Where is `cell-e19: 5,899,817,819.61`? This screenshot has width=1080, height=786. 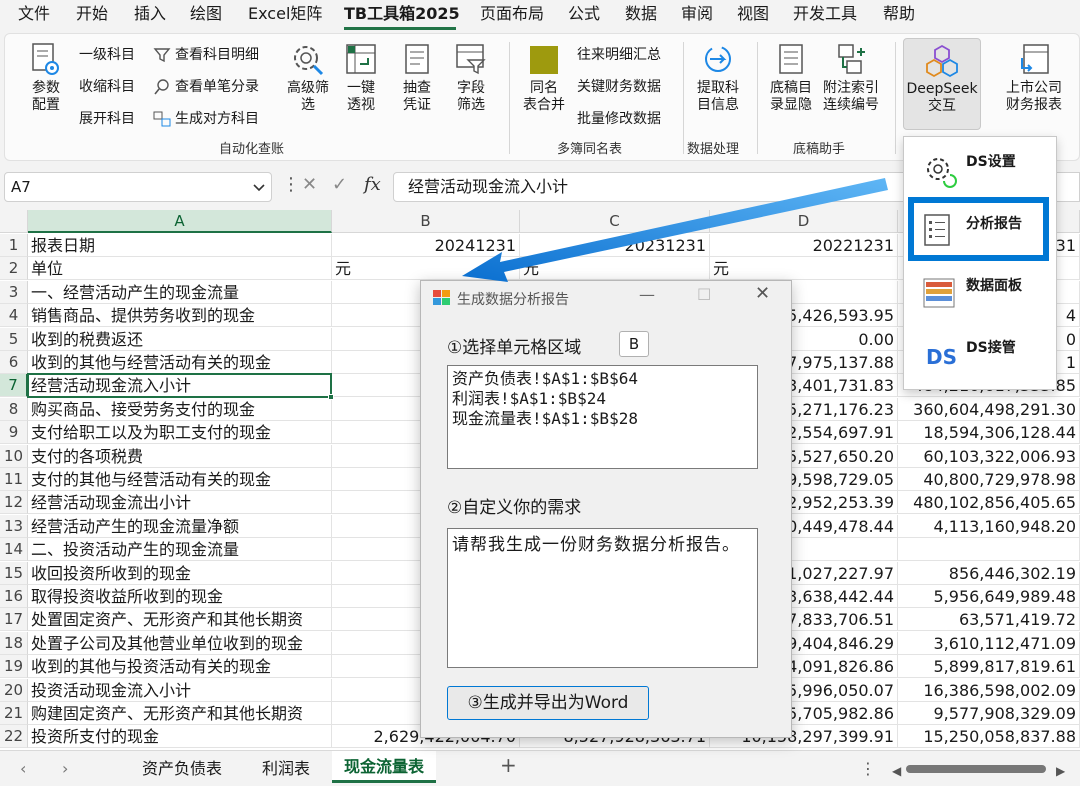
cell-e19: 5,899,817,819.61 is located at coordinates (989, 667).